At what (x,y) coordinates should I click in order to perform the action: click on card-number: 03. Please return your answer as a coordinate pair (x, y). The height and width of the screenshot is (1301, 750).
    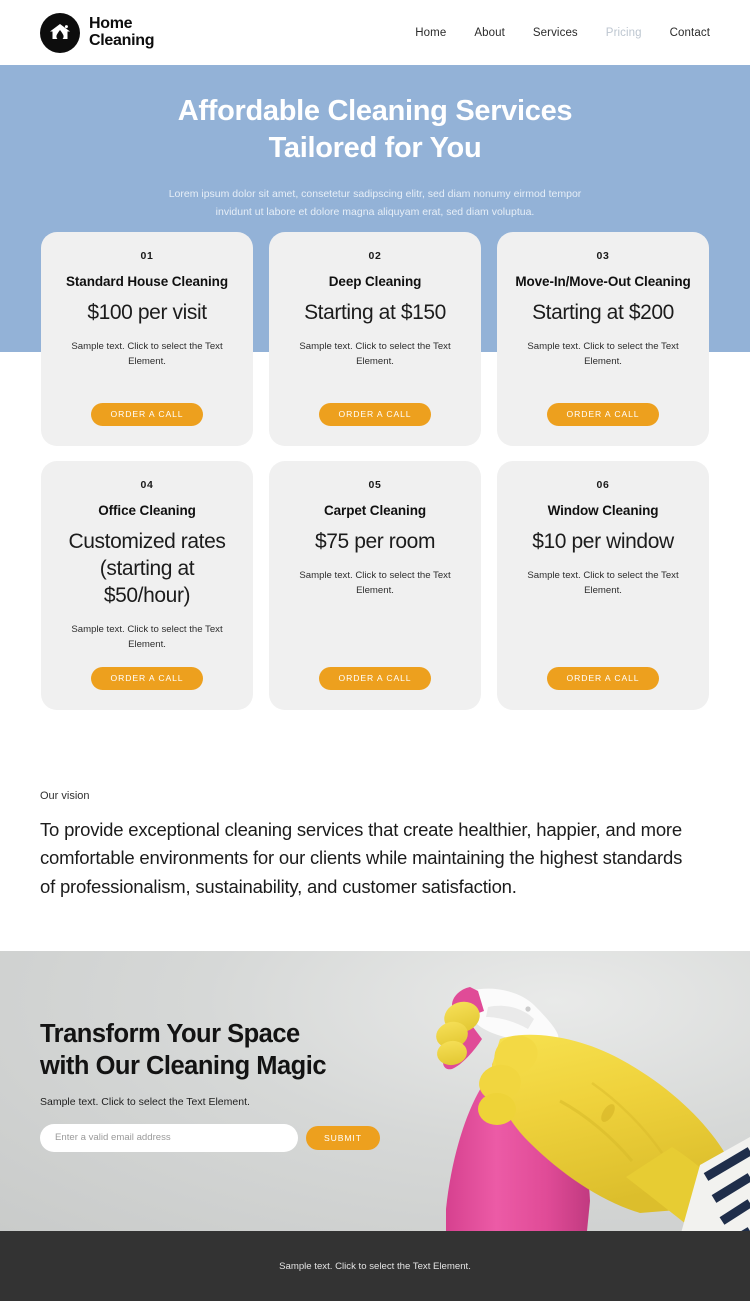
    Looking at the image, I should click on (603, 256).